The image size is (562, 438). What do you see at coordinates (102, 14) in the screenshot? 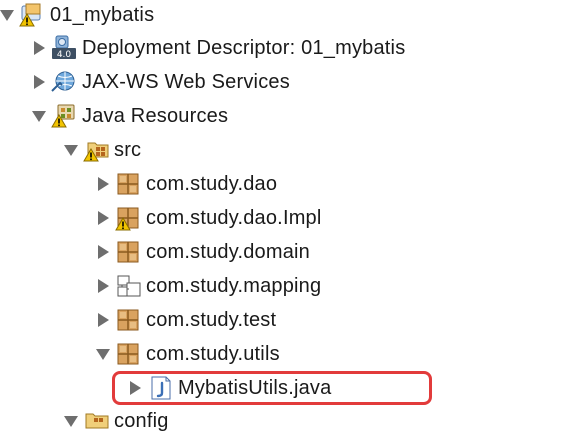
I see `tree-item-label: 01_mybatis` at bounding box center [102, 14].